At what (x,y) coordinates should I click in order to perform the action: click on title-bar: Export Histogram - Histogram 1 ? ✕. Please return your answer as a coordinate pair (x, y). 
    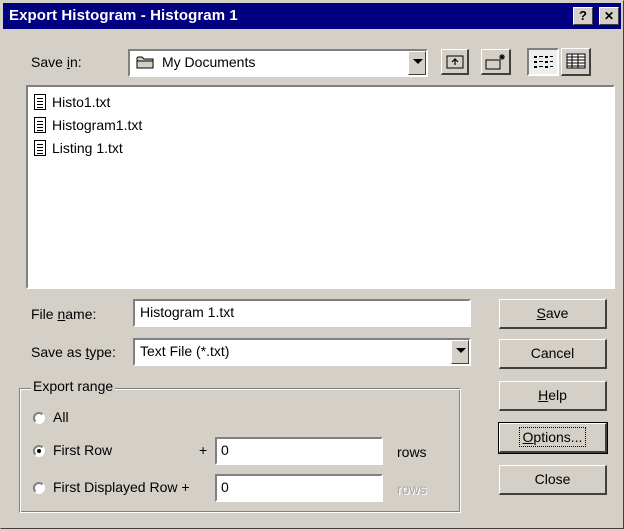
    Looking at the image, I should click on (312, 16).